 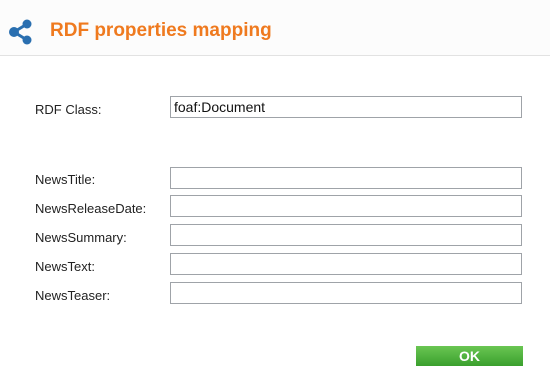 I want to click on ok-button: OK, so click(x=469, y=356).